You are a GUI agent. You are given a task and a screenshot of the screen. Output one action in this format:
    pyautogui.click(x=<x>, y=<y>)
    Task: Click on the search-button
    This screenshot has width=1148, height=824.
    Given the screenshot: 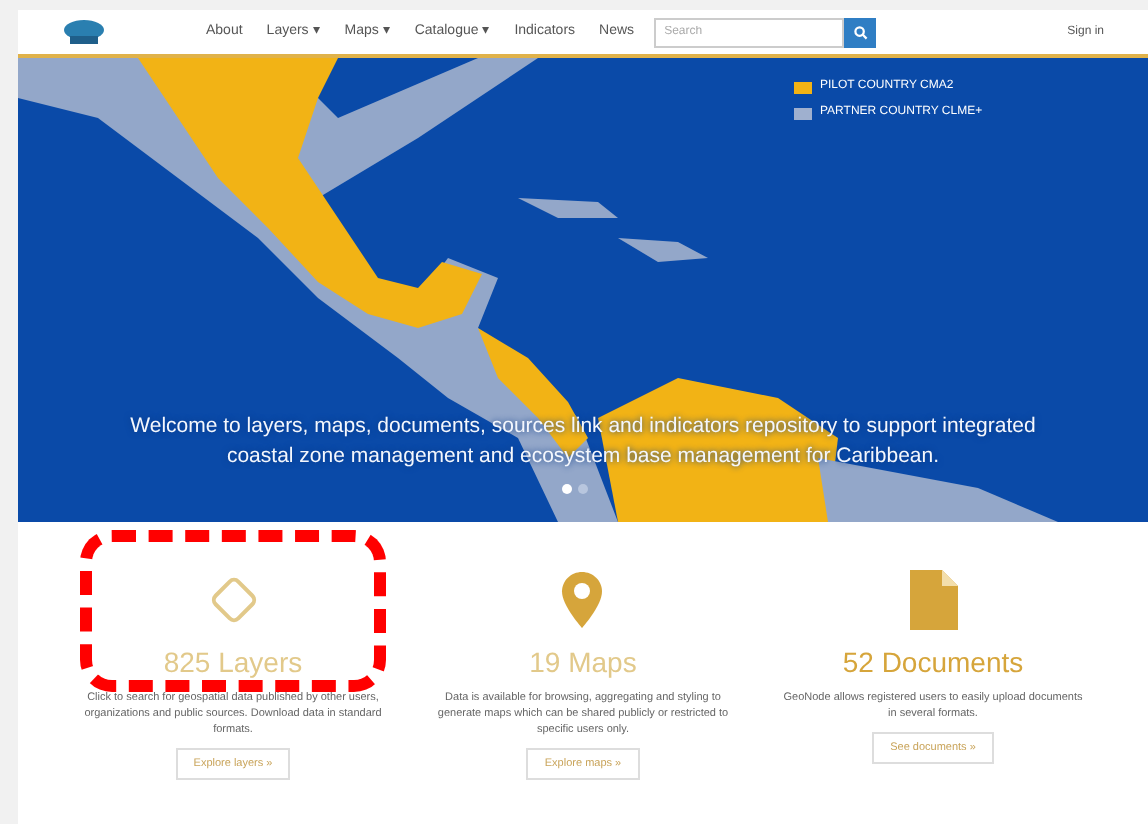 What is the action you would take?
    pyautogui.click(x=860, y=32)
    